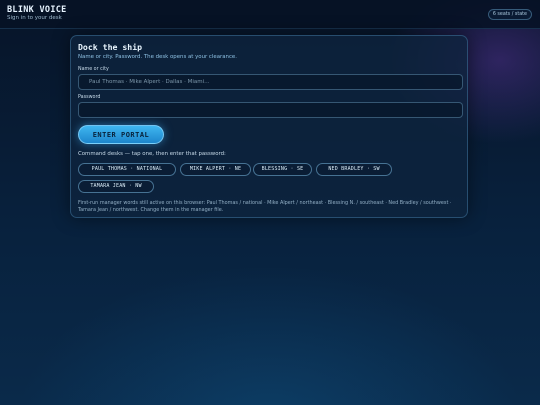 The height and width of the screenshot is (405, 540). I want to click on name-field-label: Name or city, so click(93, 69).